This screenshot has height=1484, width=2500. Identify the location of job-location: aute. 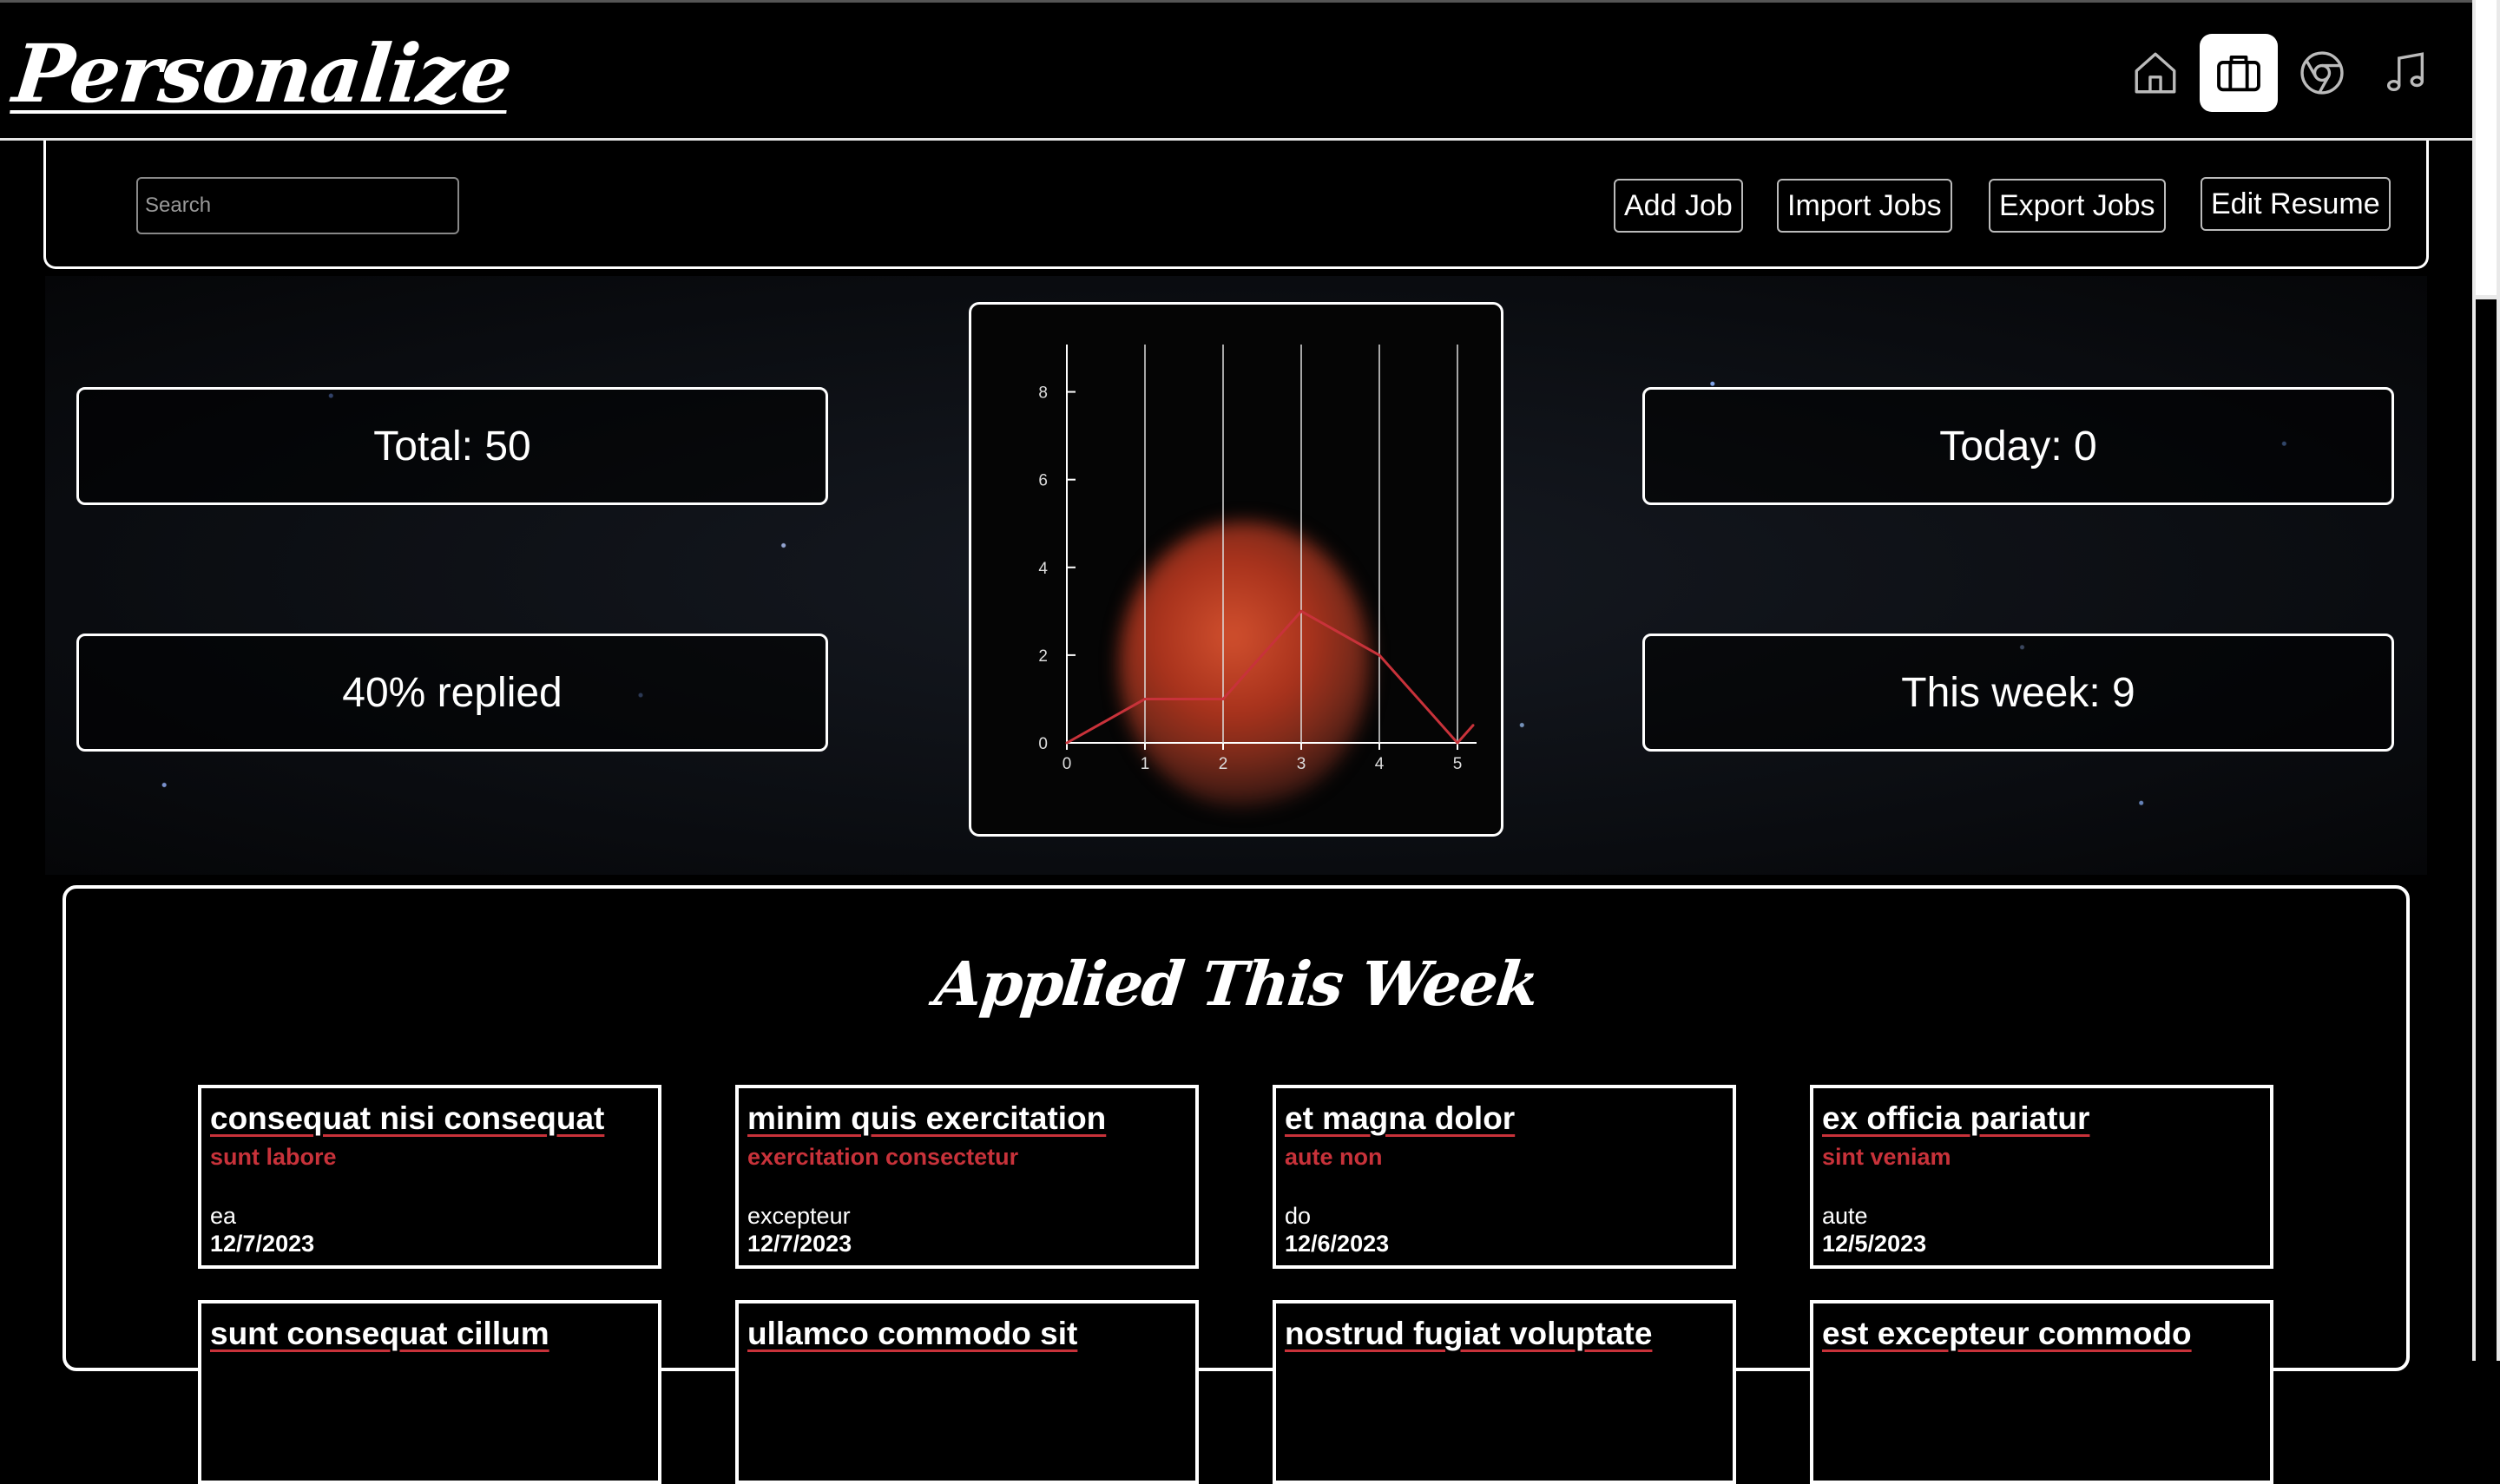
(1845, 1216).